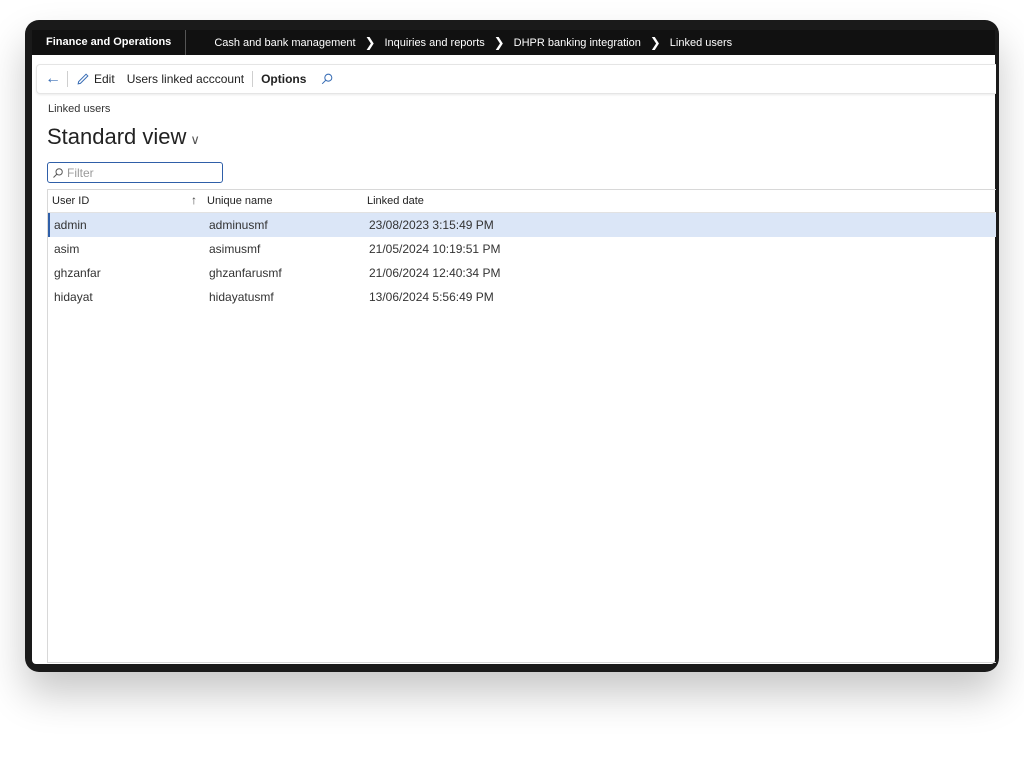 The image size is (1024, 768). I want to click on edit-button: Edit, so click(95, 79).